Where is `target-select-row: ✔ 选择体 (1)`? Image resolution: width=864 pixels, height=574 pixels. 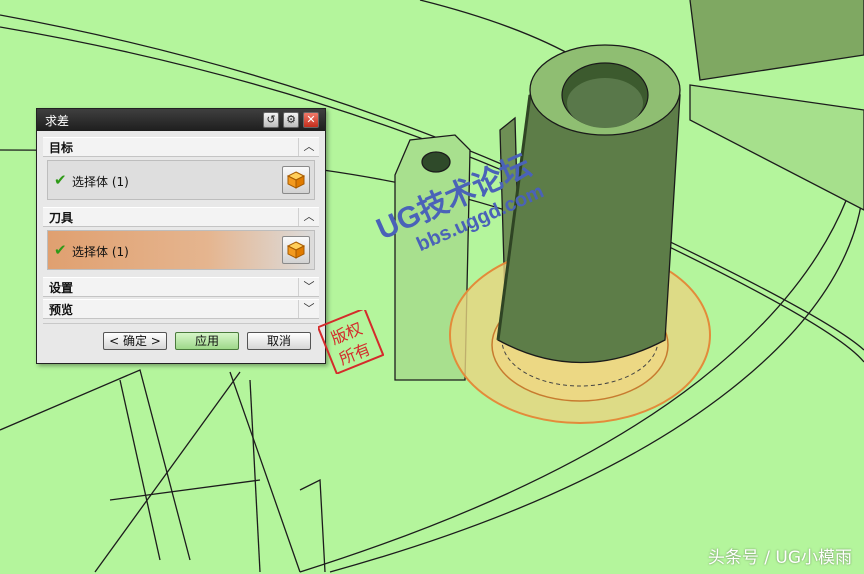 target-select-row: ✔ 选择体 (1) is located at coordinates (181, 180).